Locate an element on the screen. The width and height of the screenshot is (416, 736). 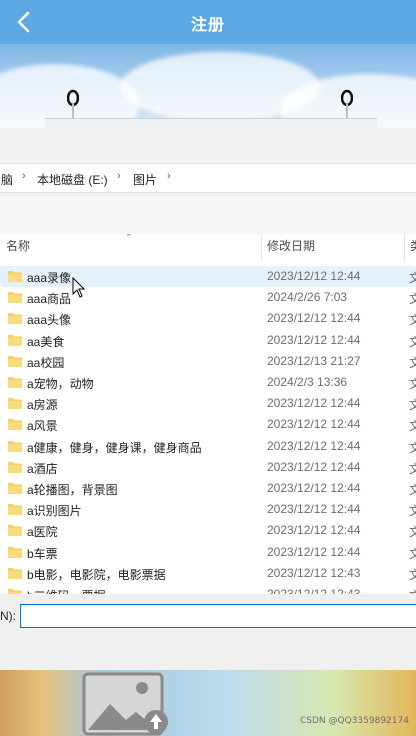
filename-label: N): is located at coordinates (8, 616).